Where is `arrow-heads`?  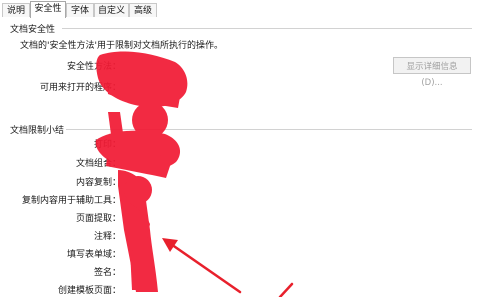
arrow-heads is located at coordinates (170, 245).